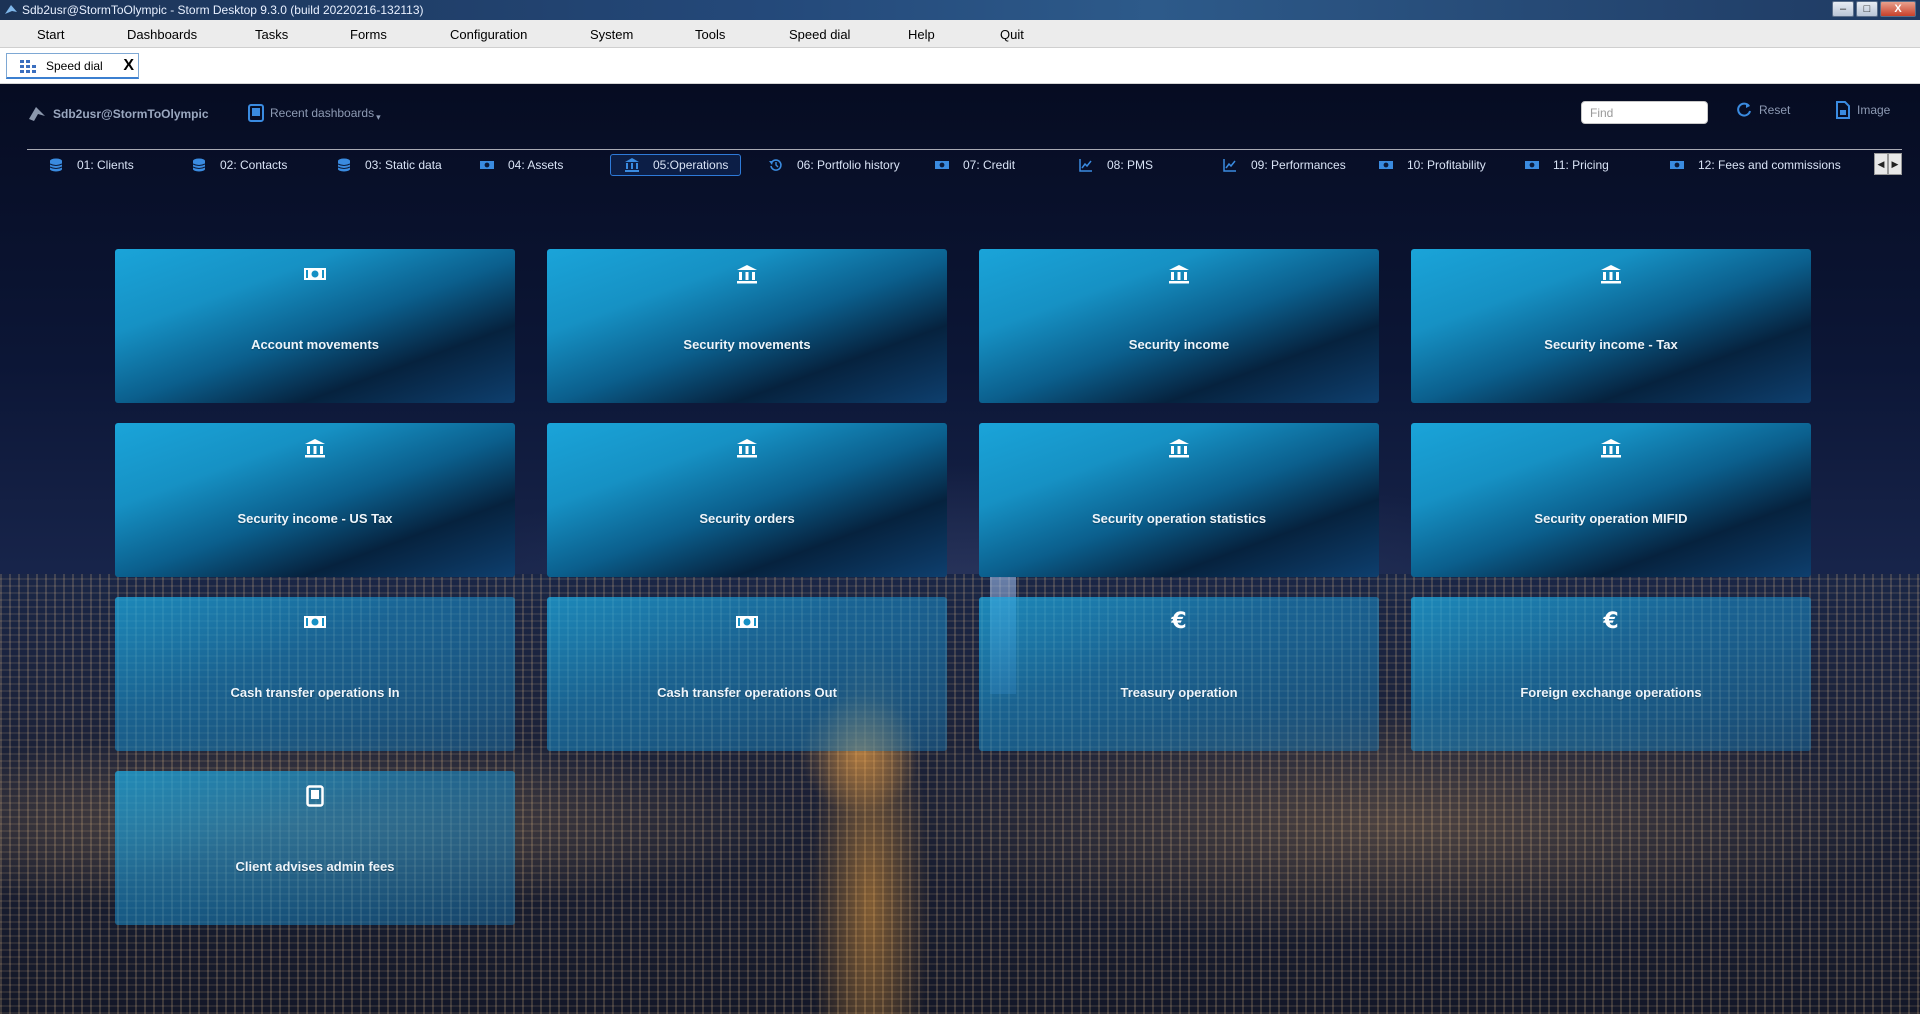 The width and height of the screenshot is (1920, 1014). Describe the element at coordinates (521, 165) in the screenshot. I see `dashboard-tab-assets: 04: Assets` at that location.